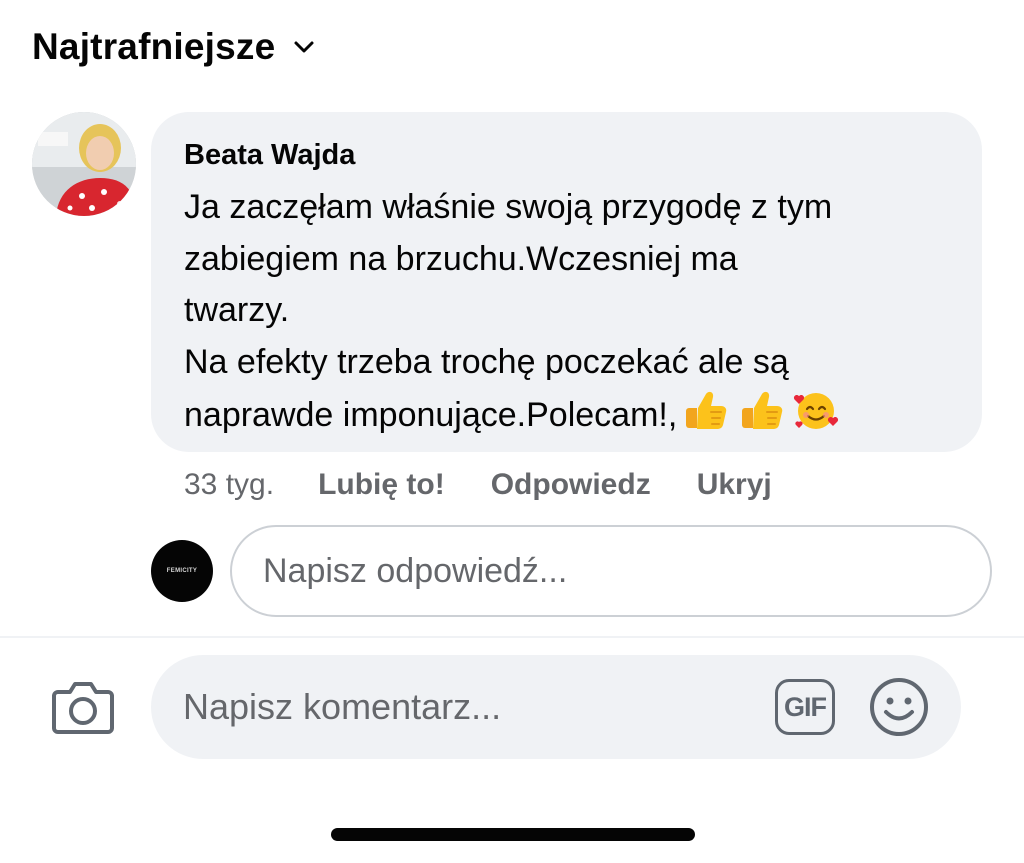  Describe the element at coordinates (512, 637) in the screenshot. I see `divider` at that location.